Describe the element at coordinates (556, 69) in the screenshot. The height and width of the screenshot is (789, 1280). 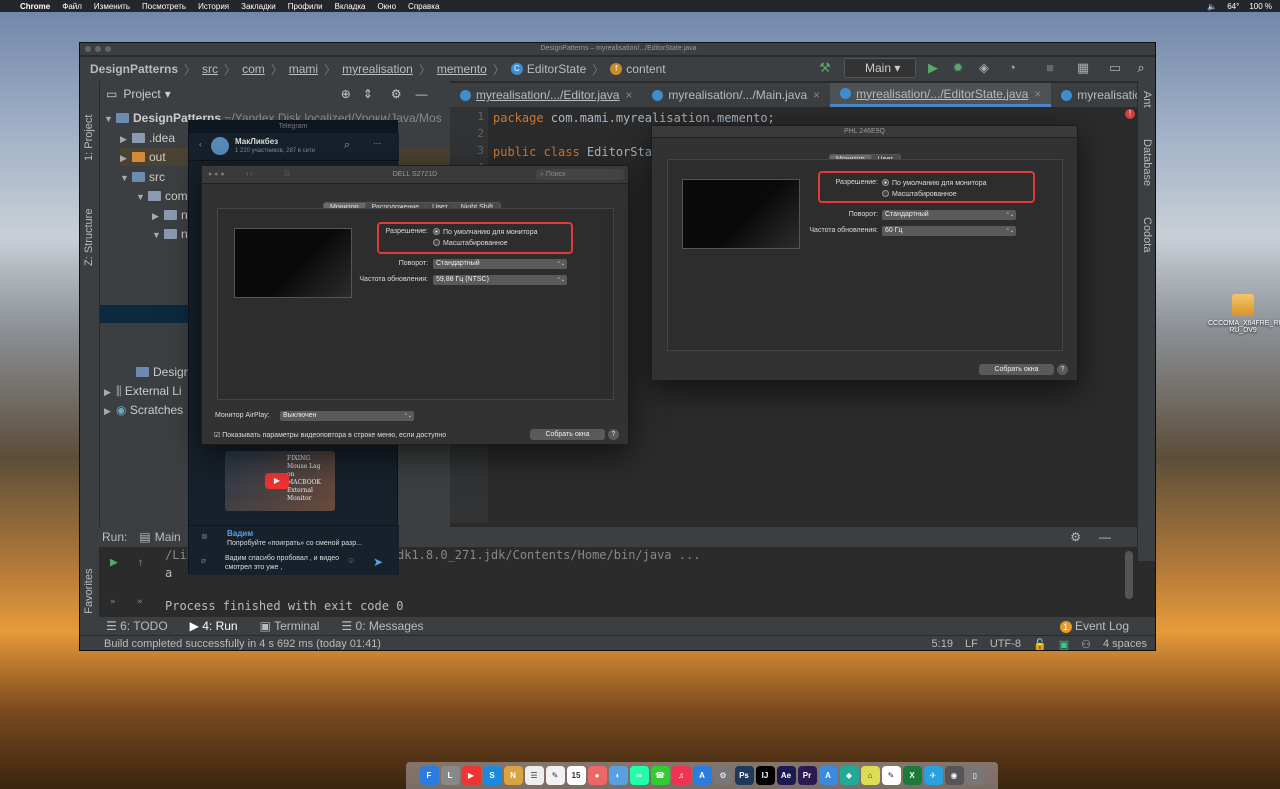
I see `crumb-editorstate: EditorState` at that location.